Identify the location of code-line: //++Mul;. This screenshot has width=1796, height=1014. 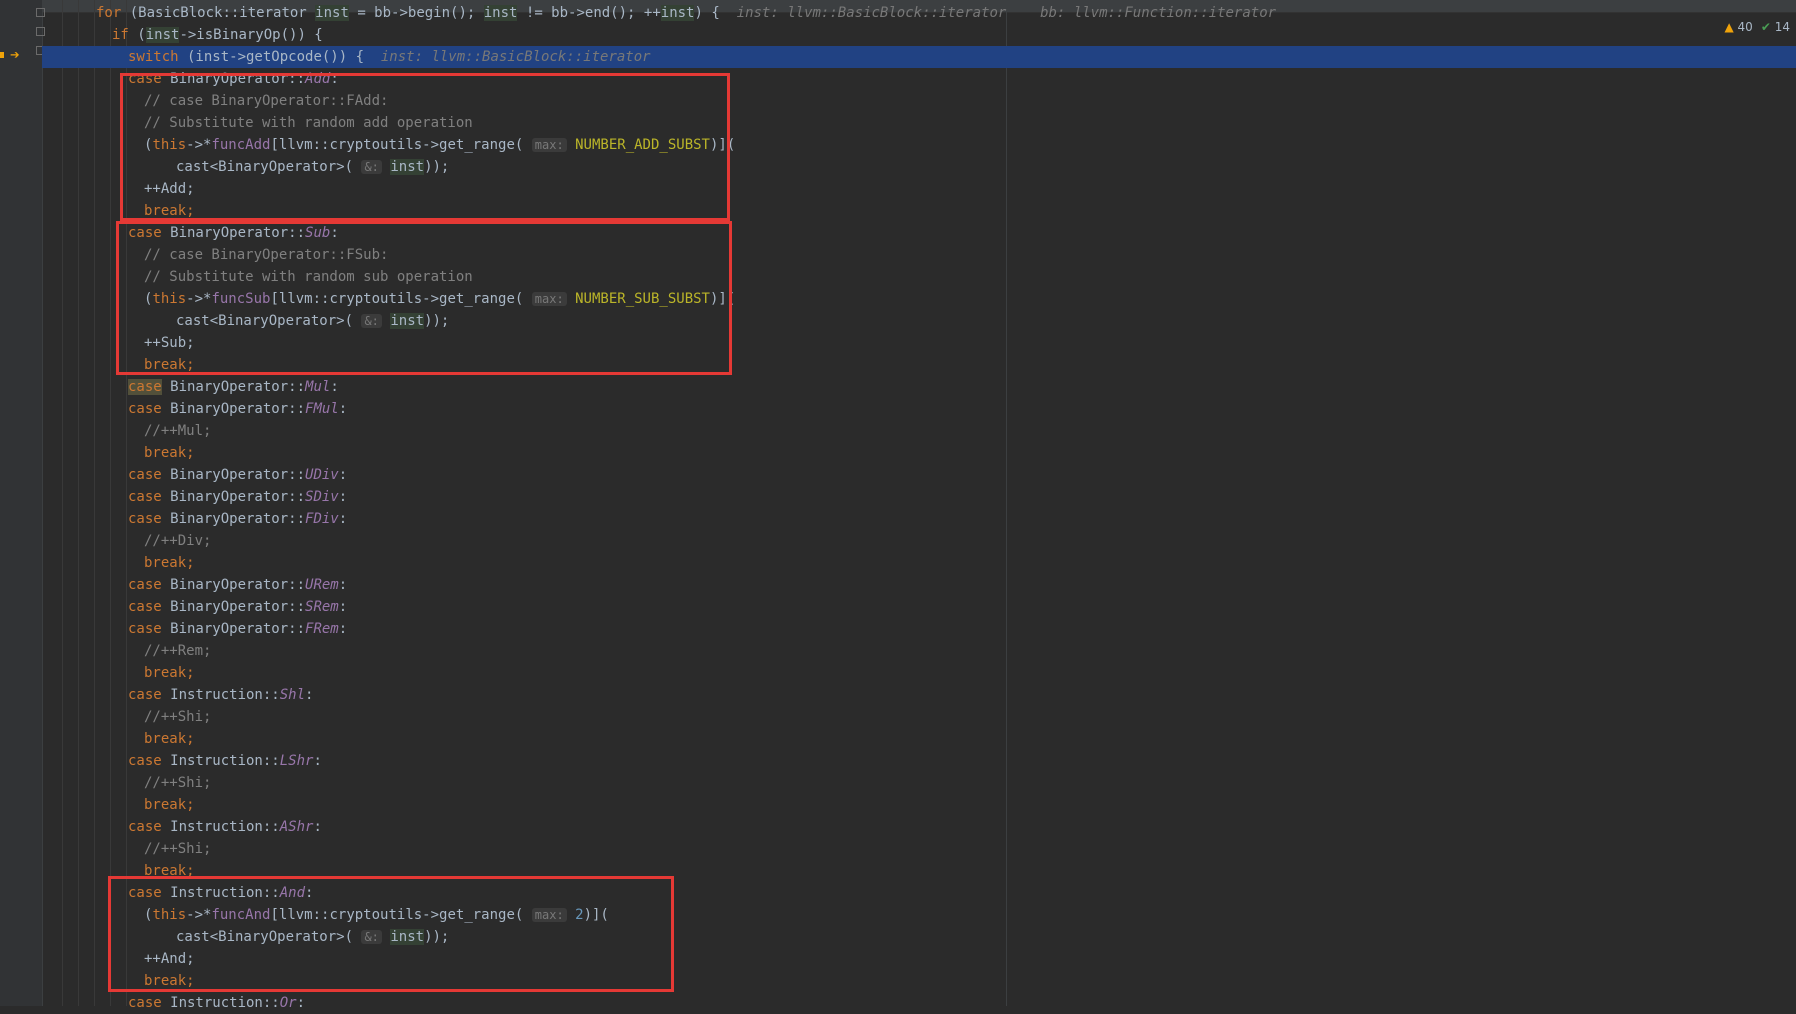
(919, 431).